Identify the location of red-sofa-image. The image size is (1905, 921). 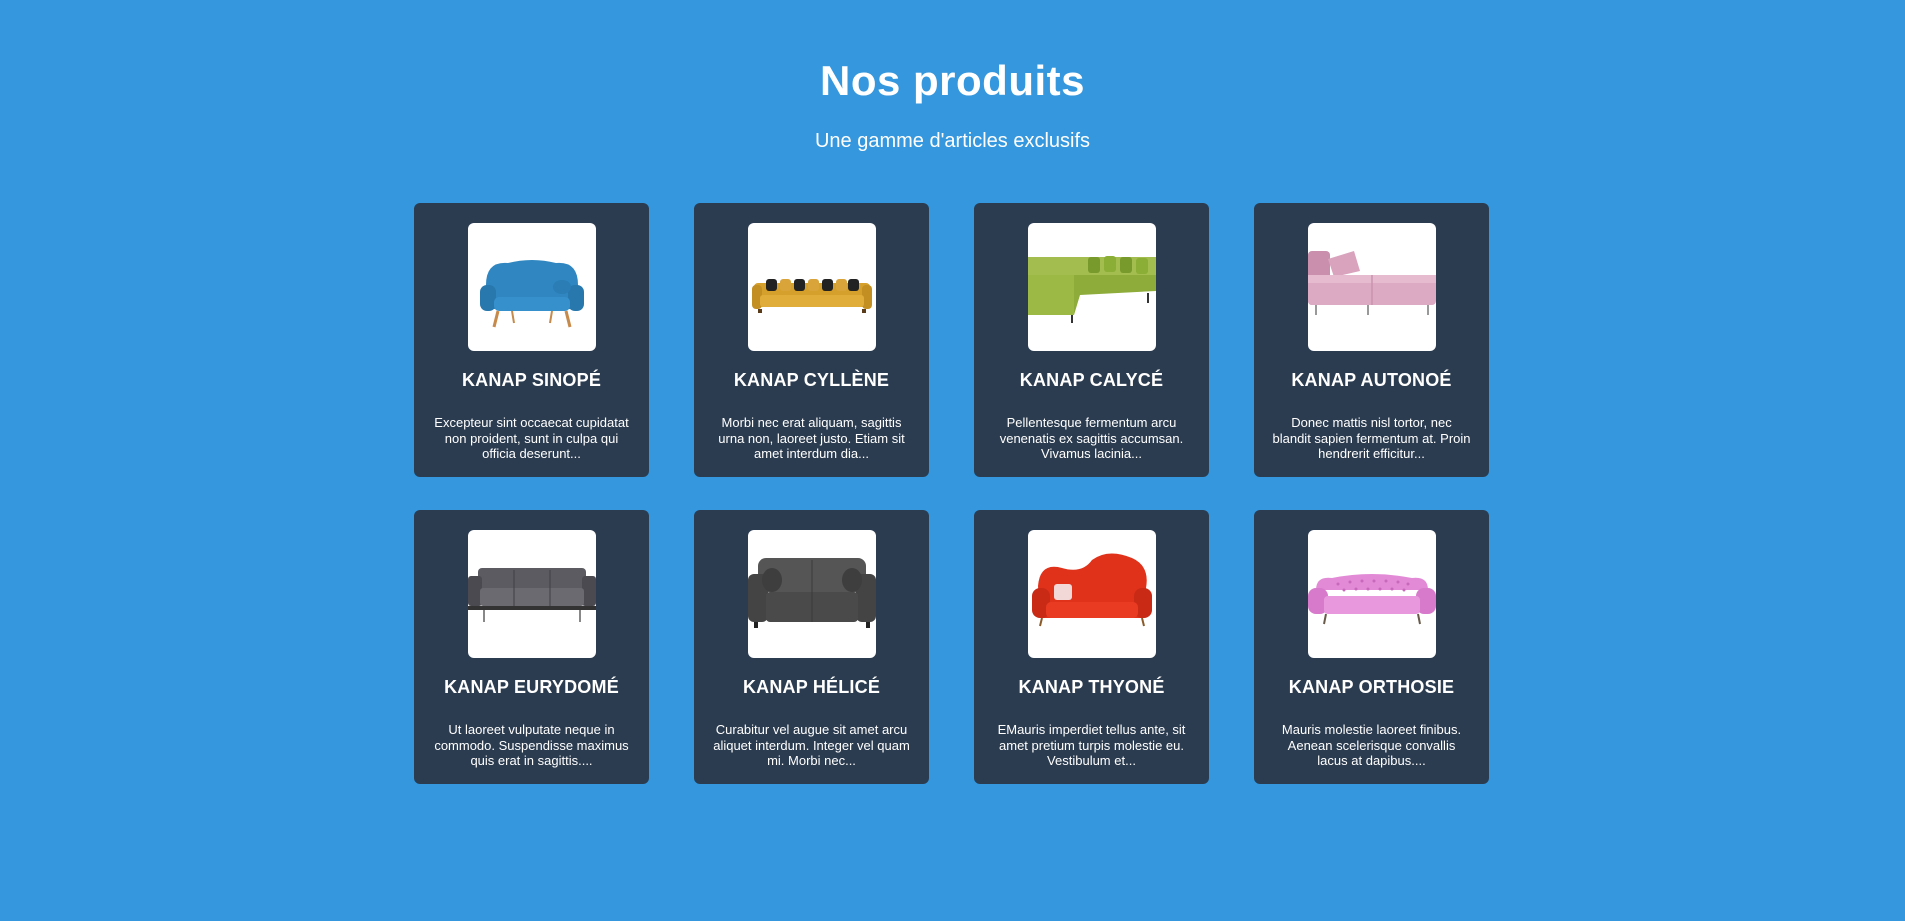
(1091, 590).